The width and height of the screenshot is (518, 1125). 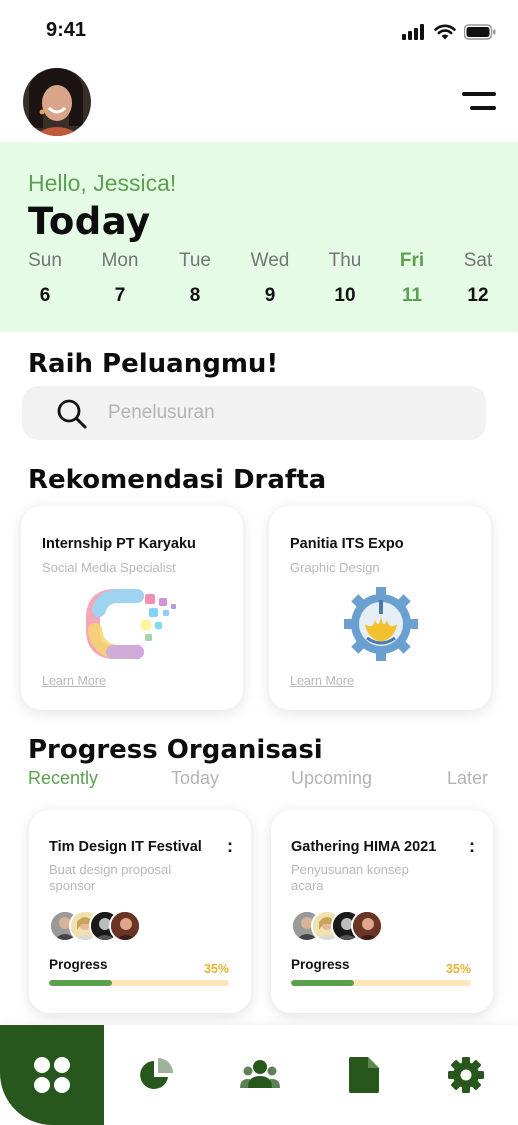 I want to click on tab-today: Today, so click(x=195, y=778).